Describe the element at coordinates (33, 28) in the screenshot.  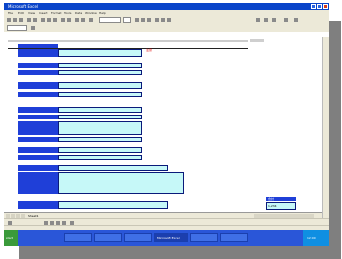
I see `function-icon` at that location.